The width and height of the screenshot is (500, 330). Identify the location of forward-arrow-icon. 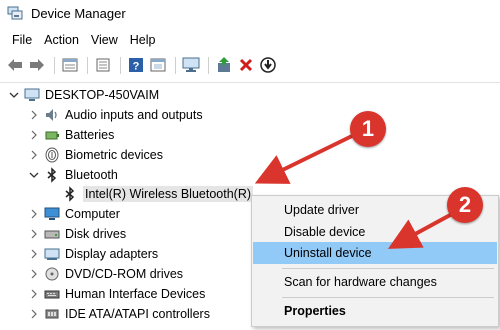
(37, 65).